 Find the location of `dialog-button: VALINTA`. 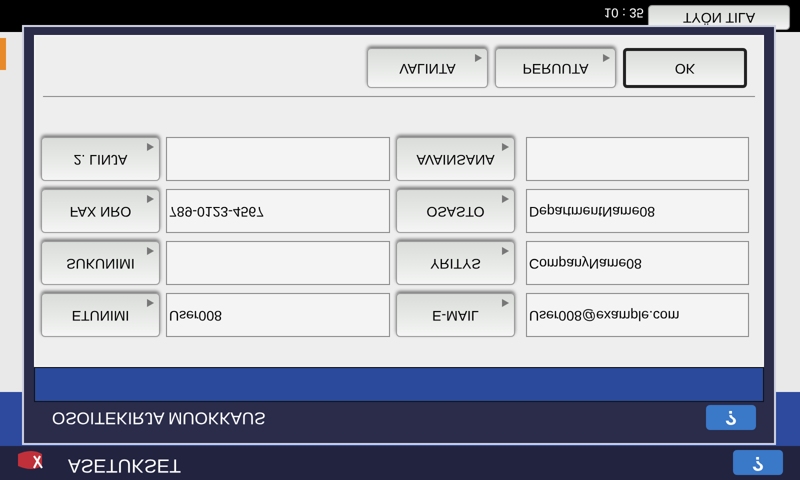

dialog-button: VALINTA is located at coordinates (427, 68).